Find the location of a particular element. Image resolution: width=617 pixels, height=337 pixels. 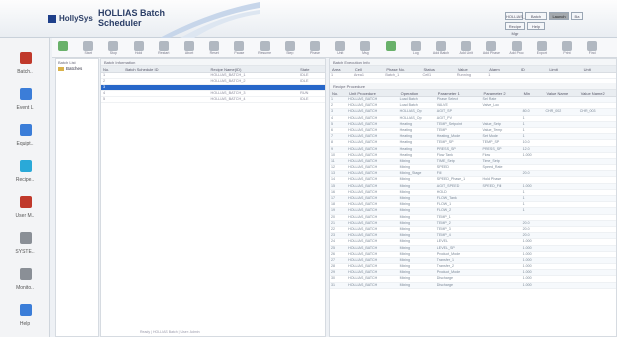

nav-item-batch: Batch.. is located at coordinates (25, 66).